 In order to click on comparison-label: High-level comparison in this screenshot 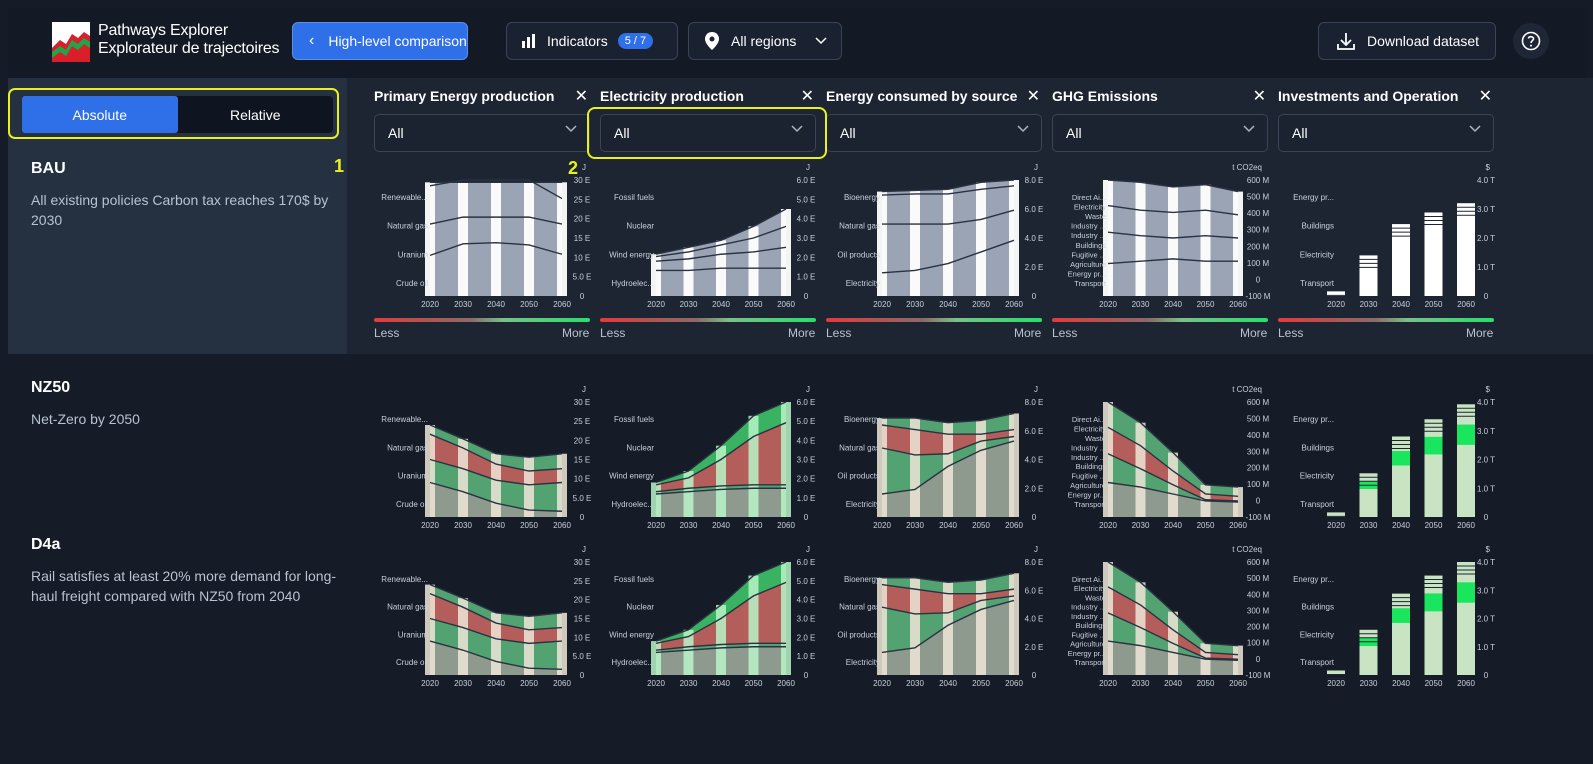, I will do `click(397, 41)`.